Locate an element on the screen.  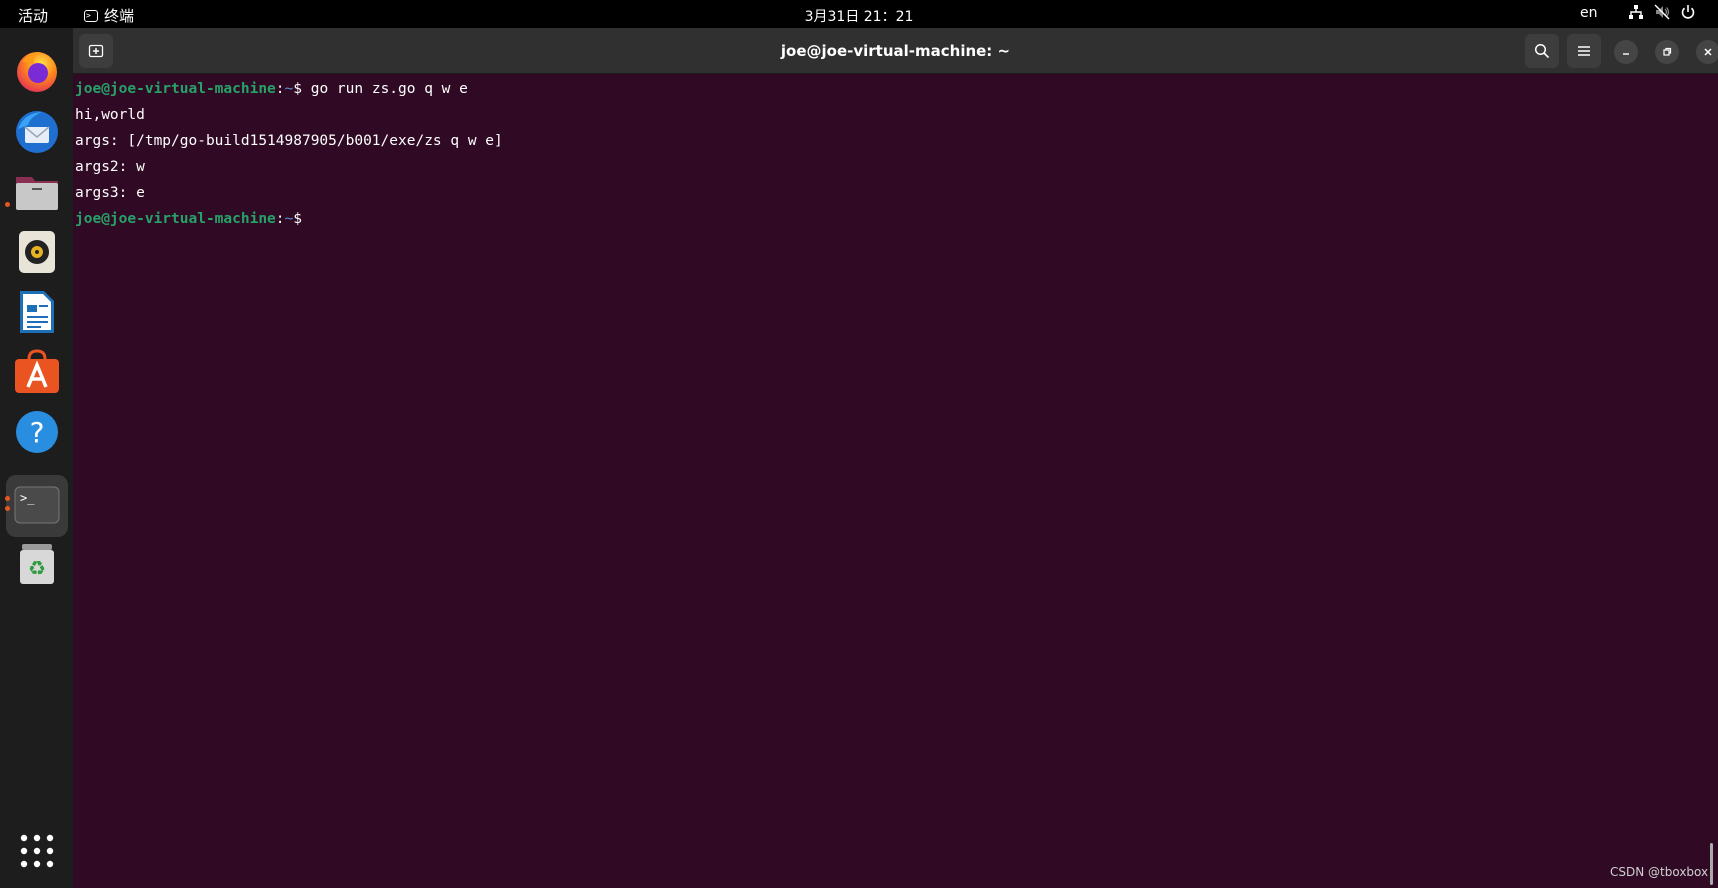
volume-muted-icon is located at coordinates (1662, 12).